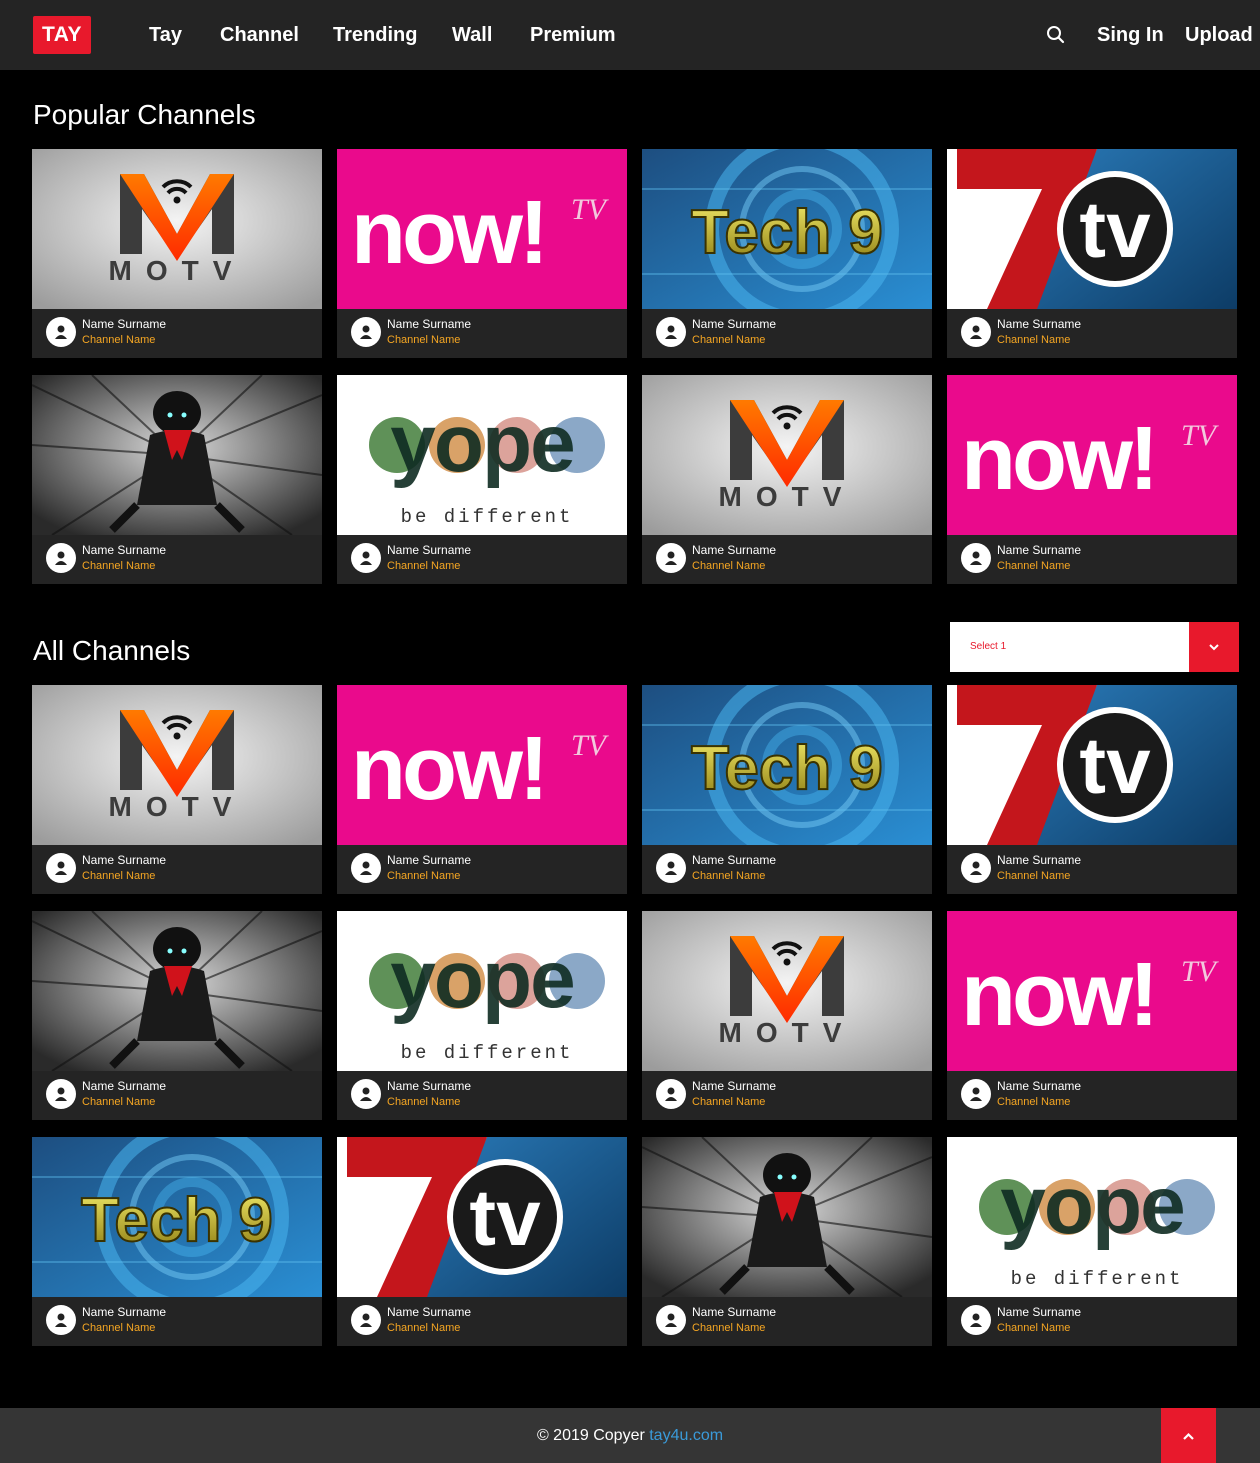  What do you see at coordinates (686, 1435) in the screenshot?
I see `footer-link: tay4u.com` at bounding box center [686, 1435].